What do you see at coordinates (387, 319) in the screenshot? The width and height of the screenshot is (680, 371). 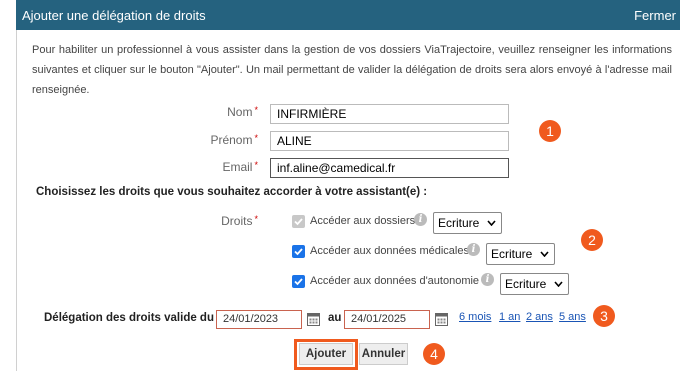 I see `validity-to-input: 24/01/2025` at bounding box center [387, 319].